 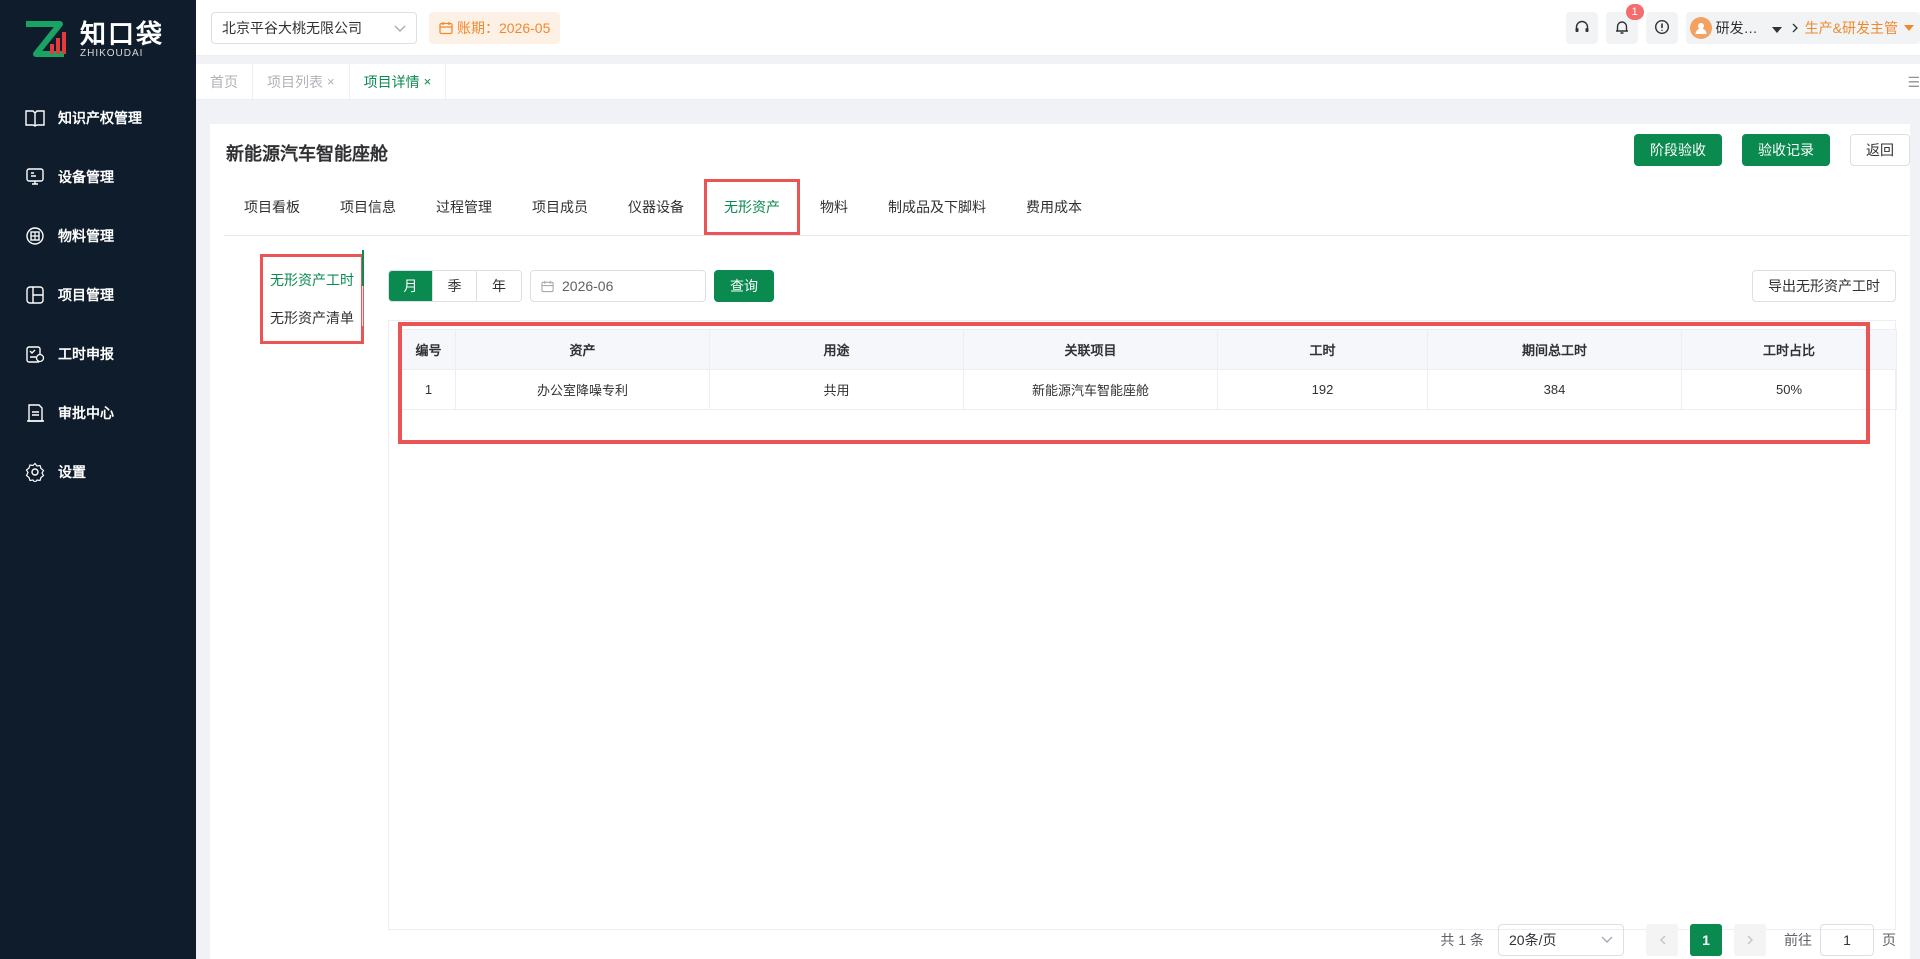 I want to click on pagination-total: 共 1 条, so click(x=1462, y=940).